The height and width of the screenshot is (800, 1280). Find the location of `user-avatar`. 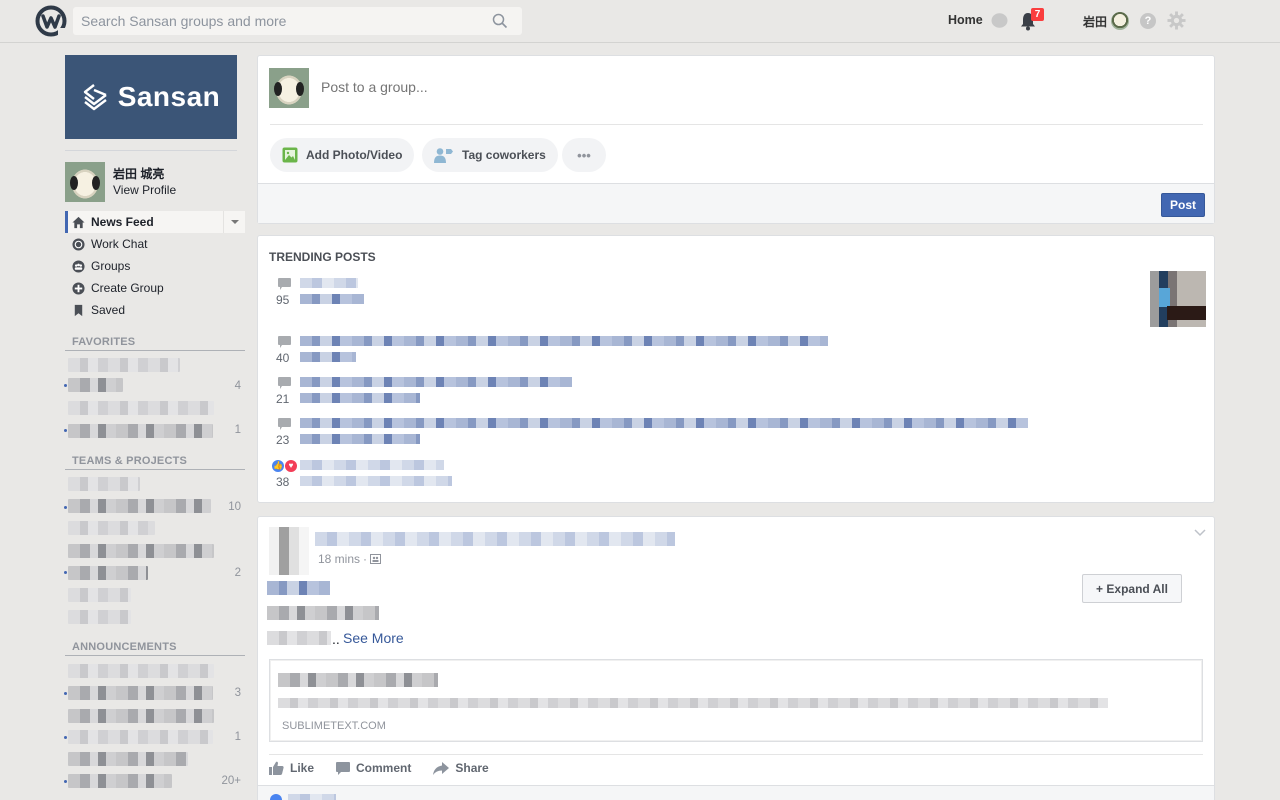

user-avatar is located at coordinates (1120, 21).